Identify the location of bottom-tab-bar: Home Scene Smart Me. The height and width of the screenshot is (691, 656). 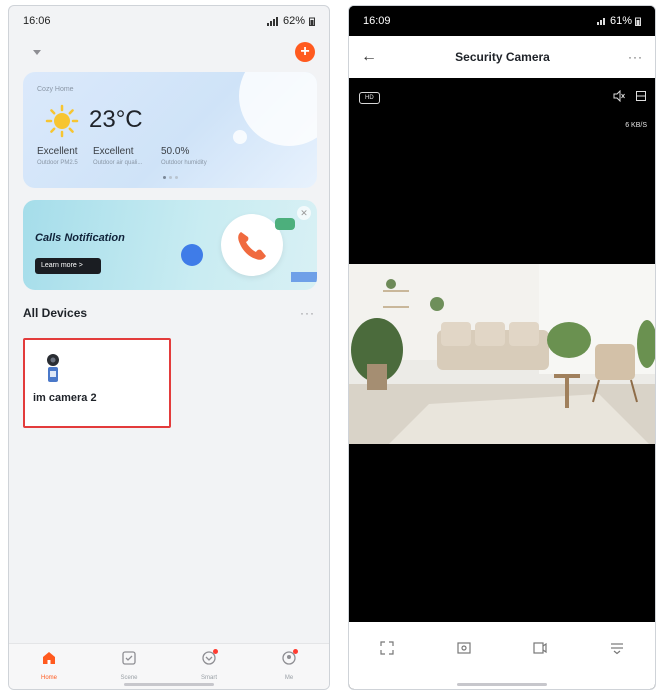
(169, 666).